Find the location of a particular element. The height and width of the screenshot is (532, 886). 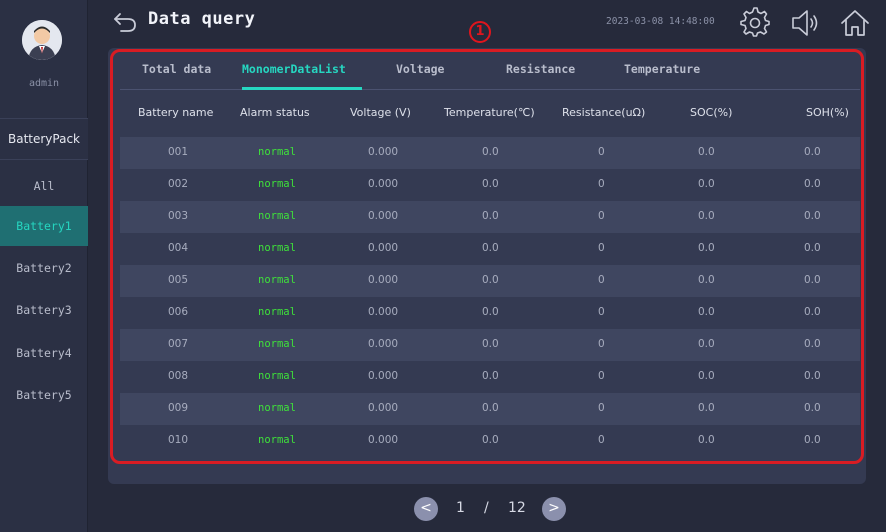

tab-temperature: Temperature is located at coordinates (662, 69).